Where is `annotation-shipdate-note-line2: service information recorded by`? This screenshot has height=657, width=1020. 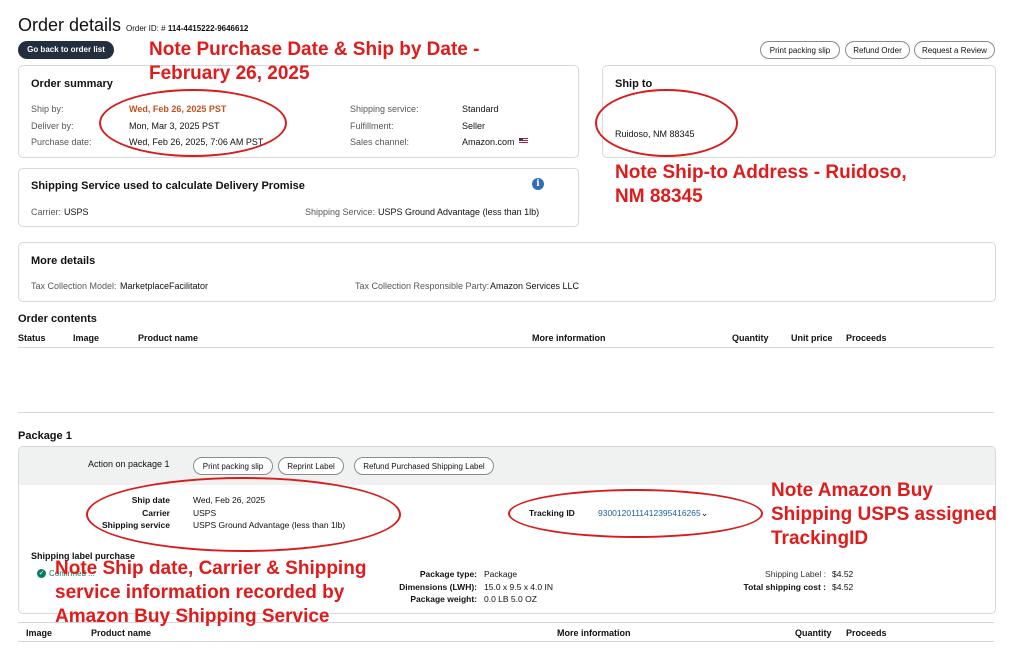 annotation-shipdate-note-line2: service information recorded by is located at coordinates (200, 592).